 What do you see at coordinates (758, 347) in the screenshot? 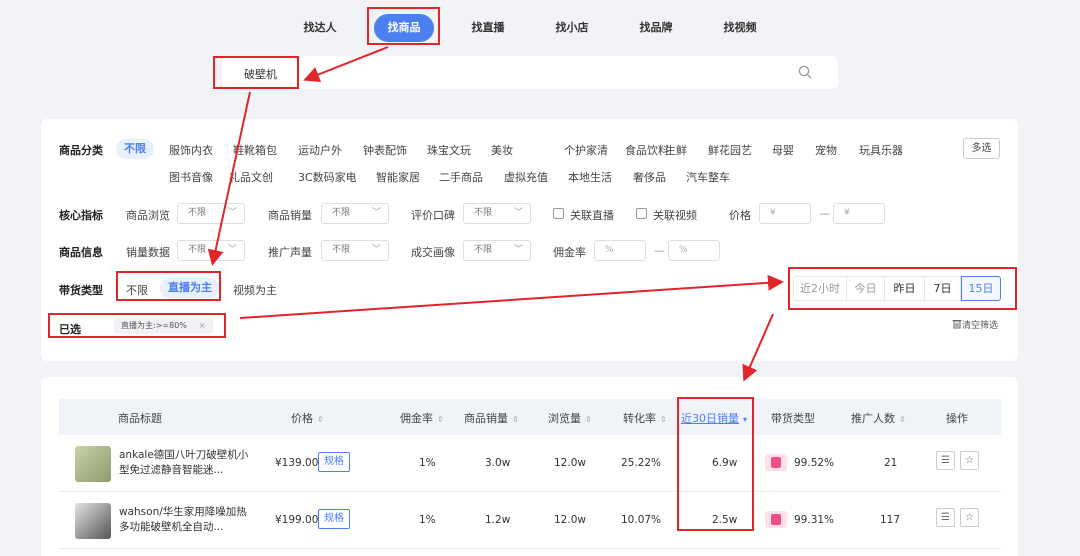
I see `arrow-time-to-sales30` at bounding box center [758, 347].